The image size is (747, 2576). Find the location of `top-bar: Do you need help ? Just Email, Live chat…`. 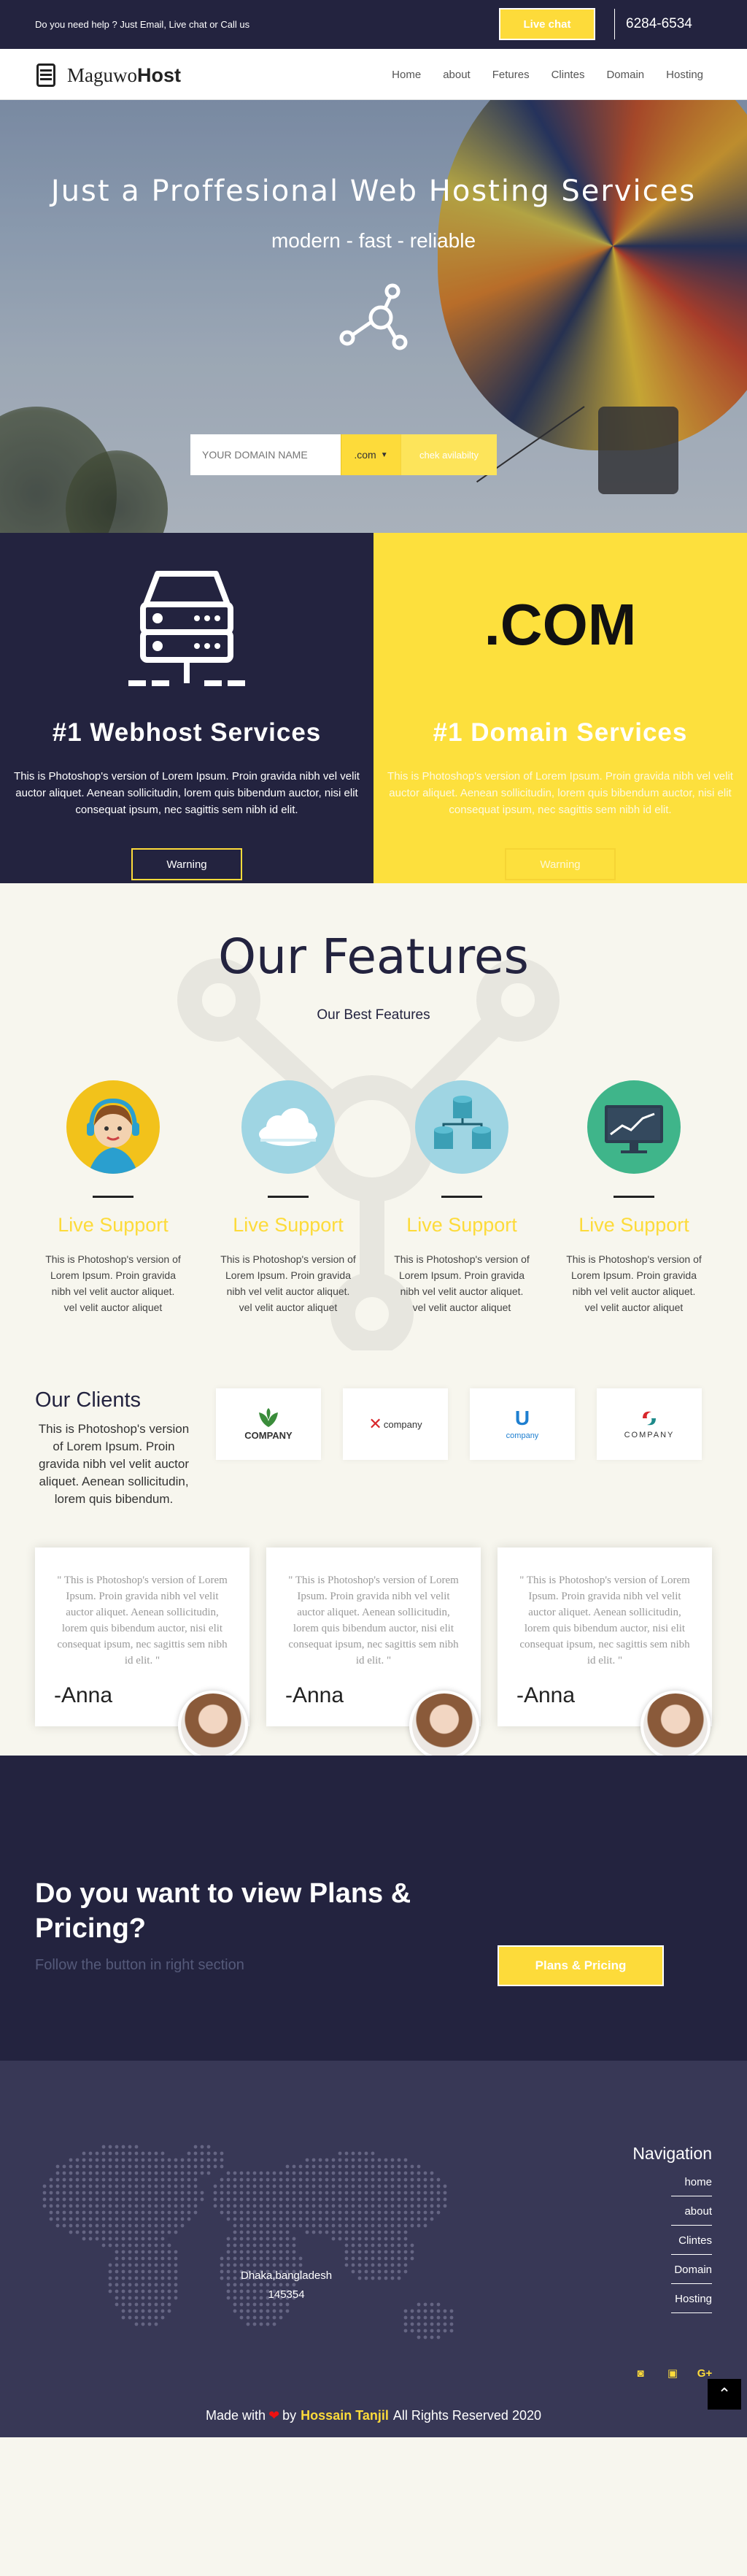

top-bar: Do you need help ? Just Email, Live chat… is located at coordinates (373, 24).